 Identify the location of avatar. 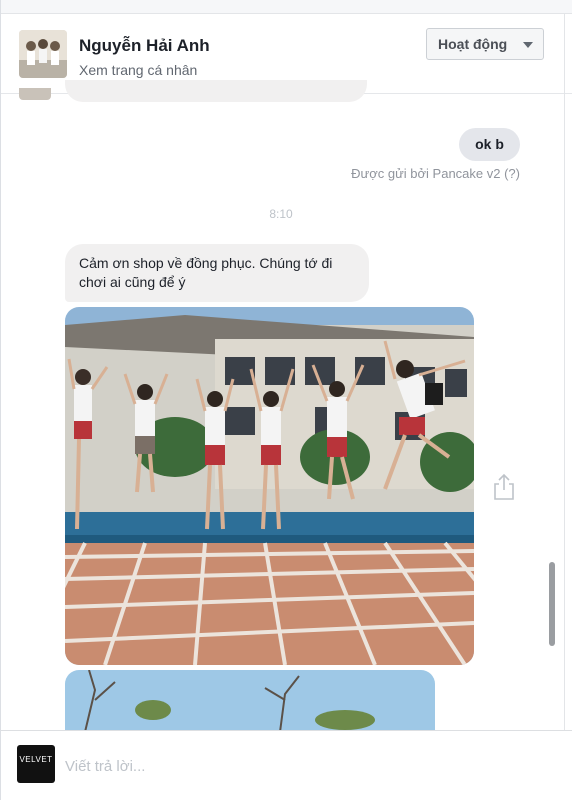
(43, 54).